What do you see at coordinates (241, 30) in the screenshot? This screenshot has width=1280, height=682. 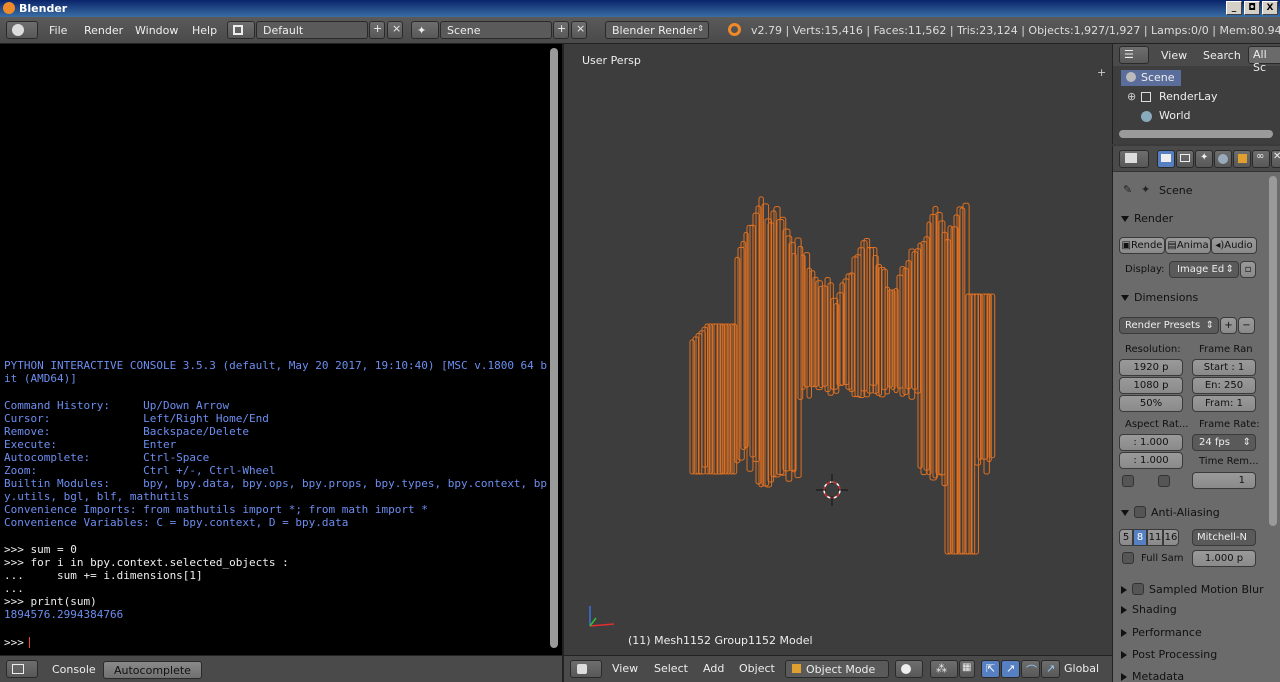 I see `screen-layout-icon-button` at bounding box center [241, 30].